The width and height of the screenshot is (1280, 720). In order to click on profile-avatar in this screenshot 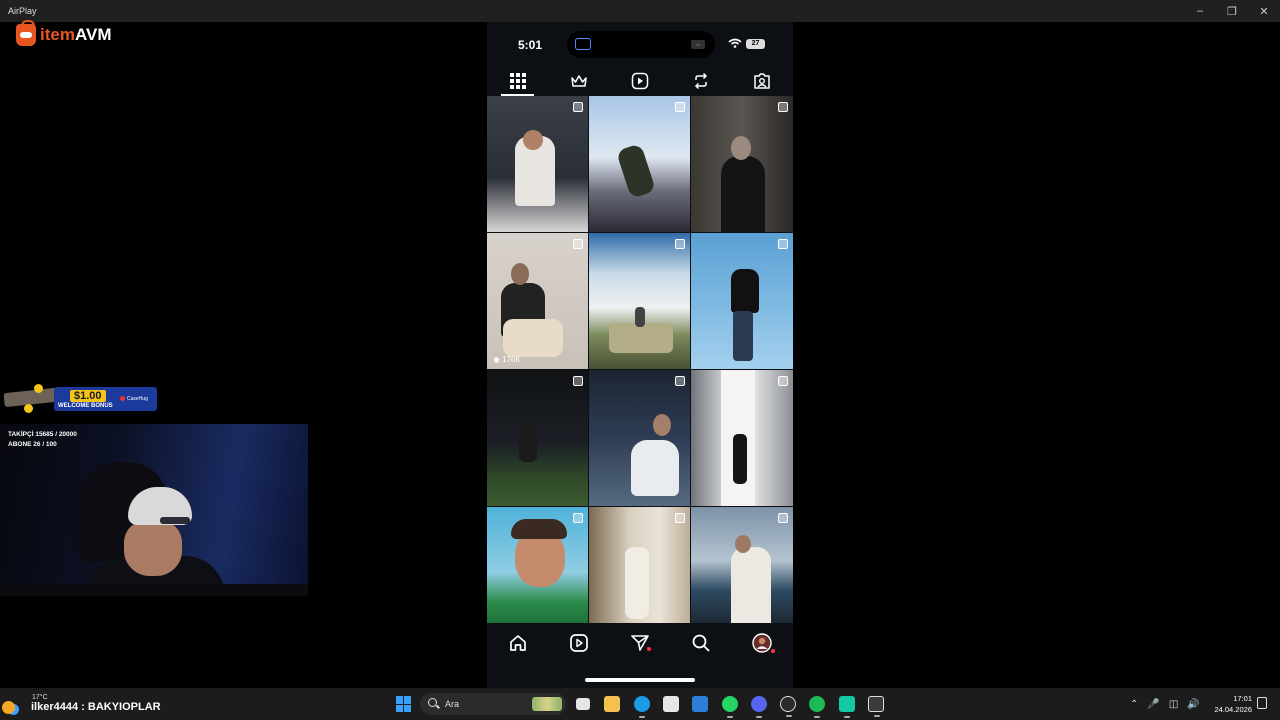, I will do `click(762, 643)`.